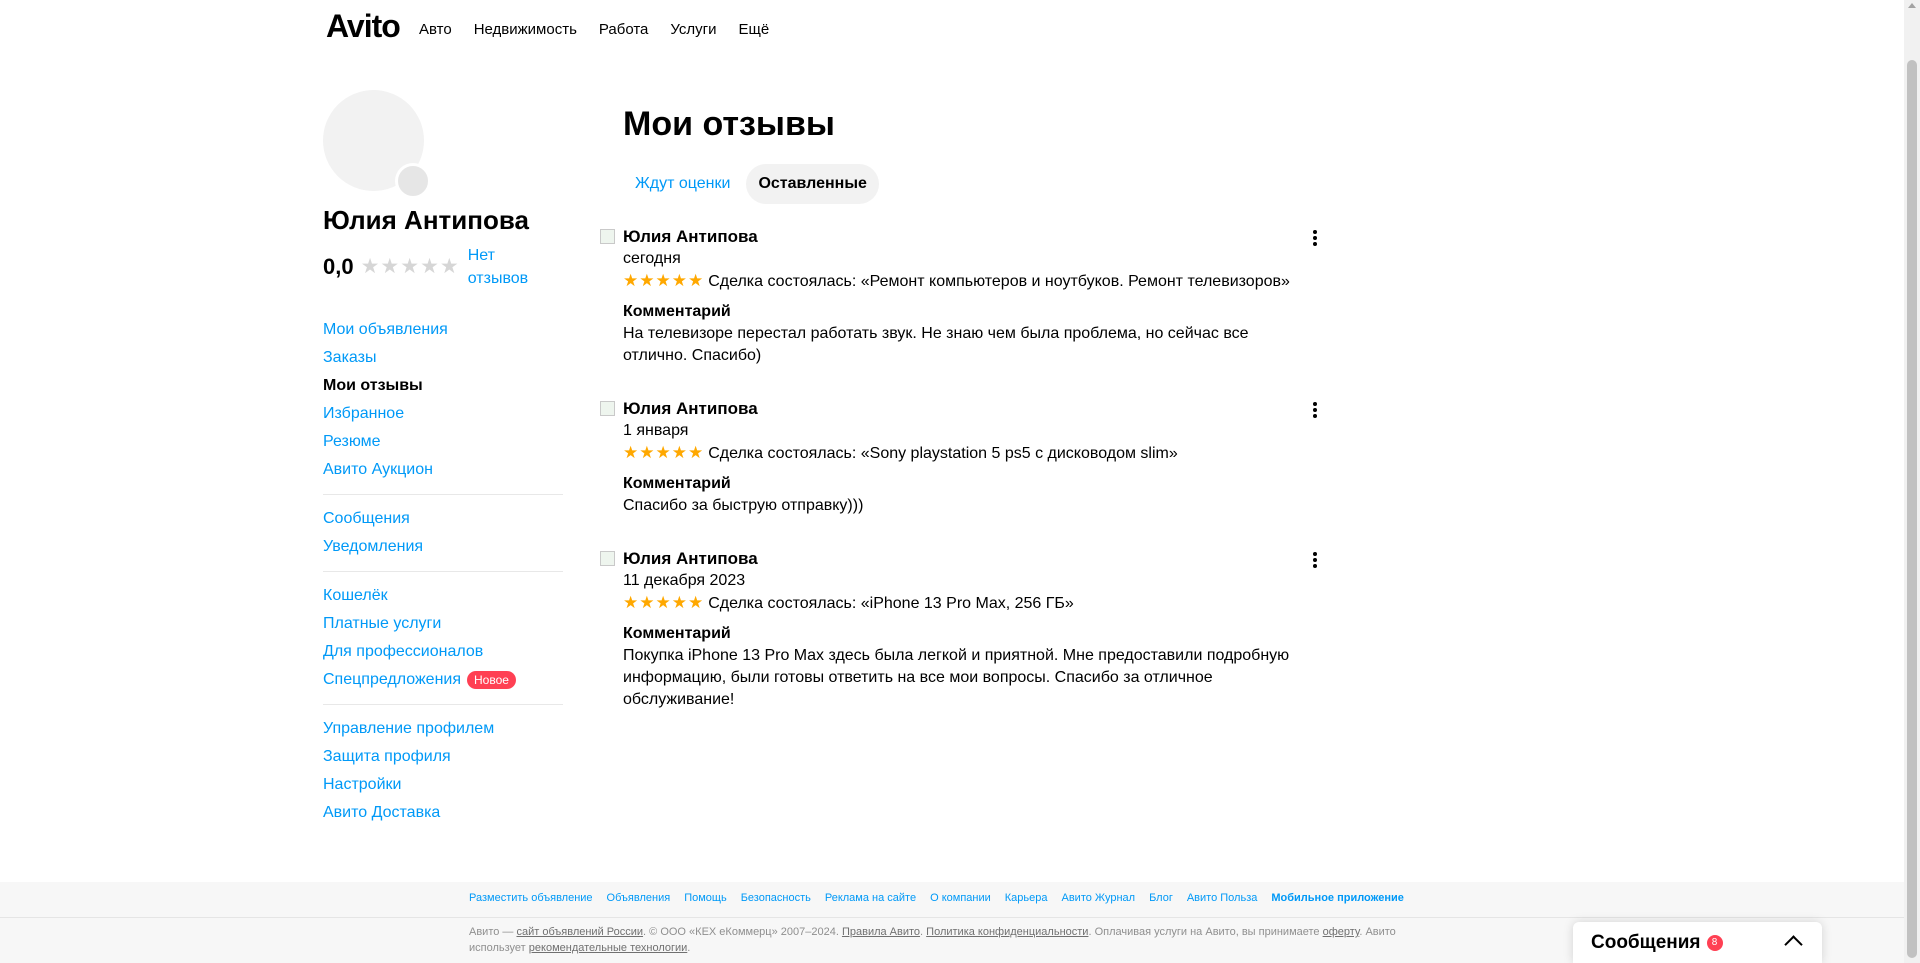 This screenshot has height=963, width=1920. Describe the element at coordinates (443, 652) in the screenshot. I see `sidebar-item-for-pros: Для профессионалов` at that location.